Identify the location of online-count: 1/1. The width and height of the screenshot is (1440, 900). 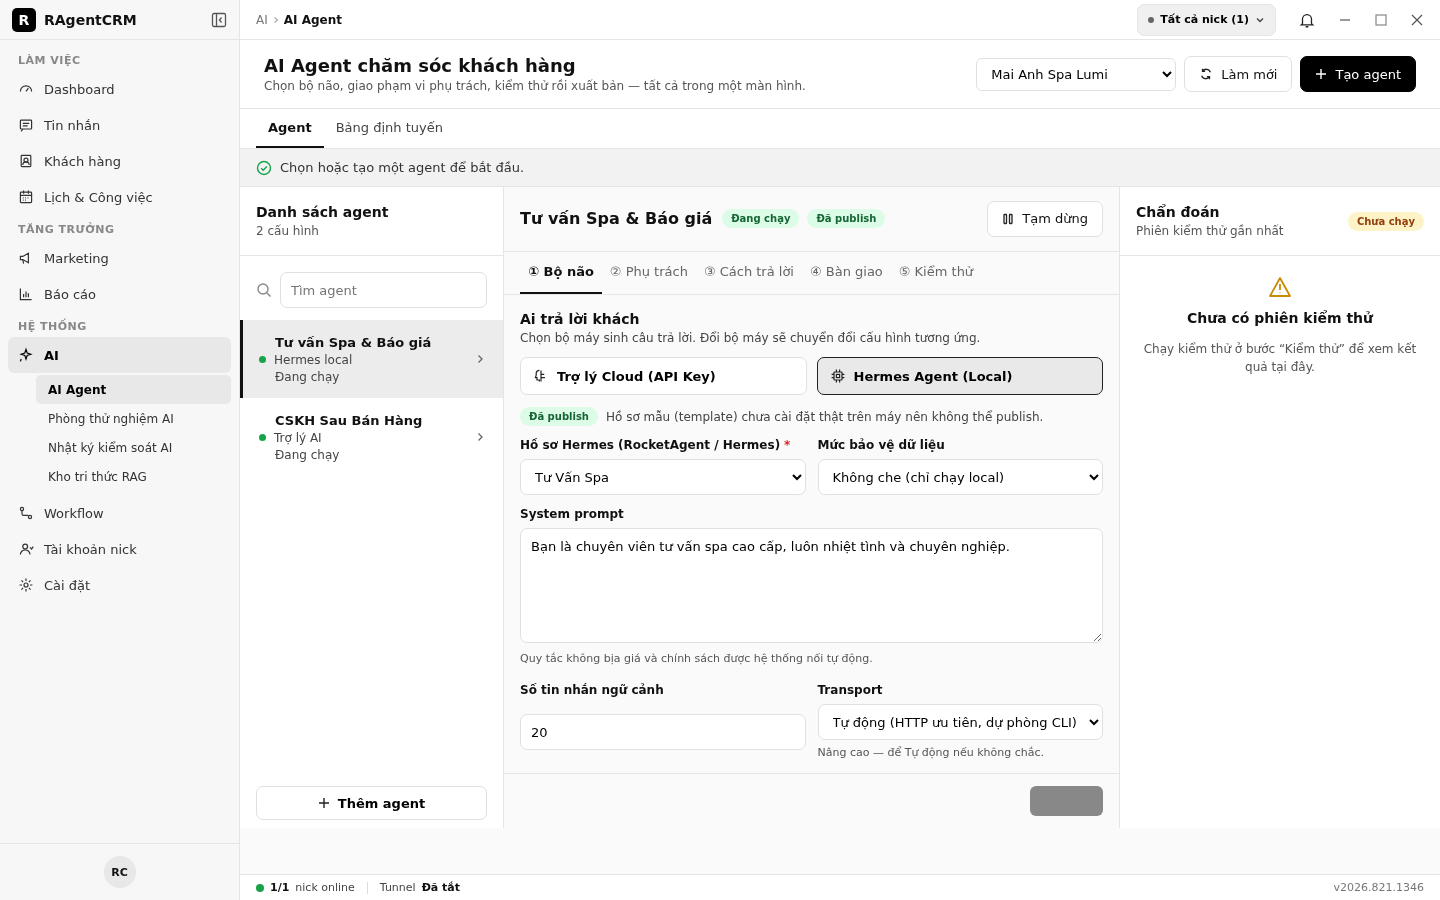
(280, 887).